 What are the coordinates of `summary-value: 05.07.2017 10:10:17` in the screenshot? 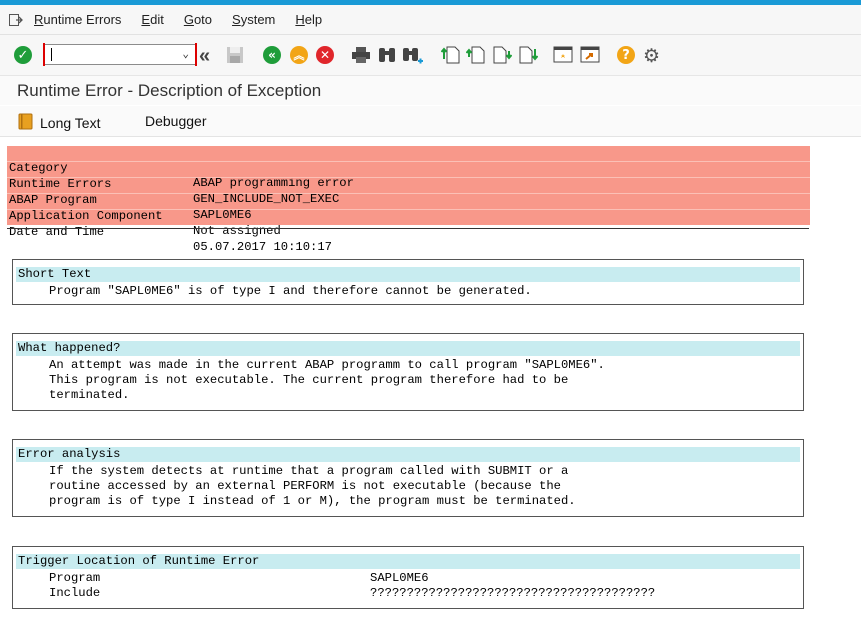 It's located at (262, 247).